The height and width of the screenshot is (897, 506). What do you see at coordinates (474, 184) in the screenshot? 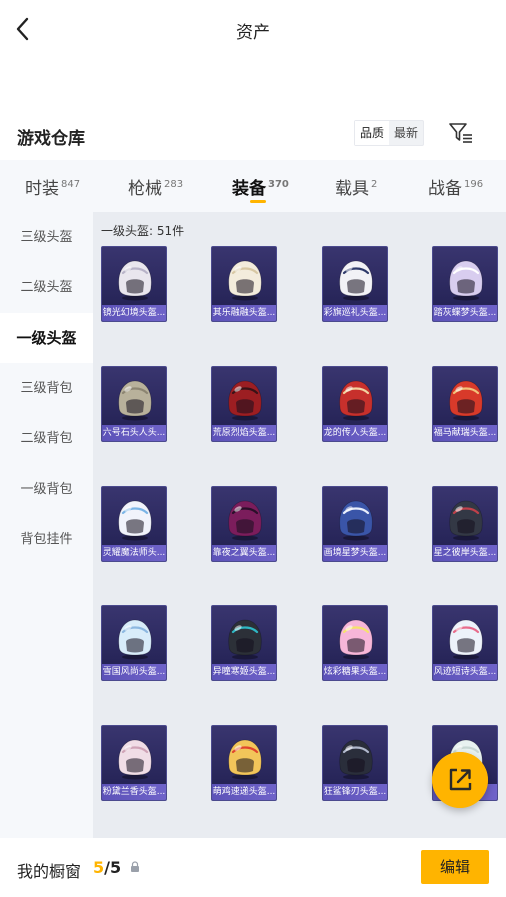
I see `tab-count: 196` at bounding box center [474, 184].